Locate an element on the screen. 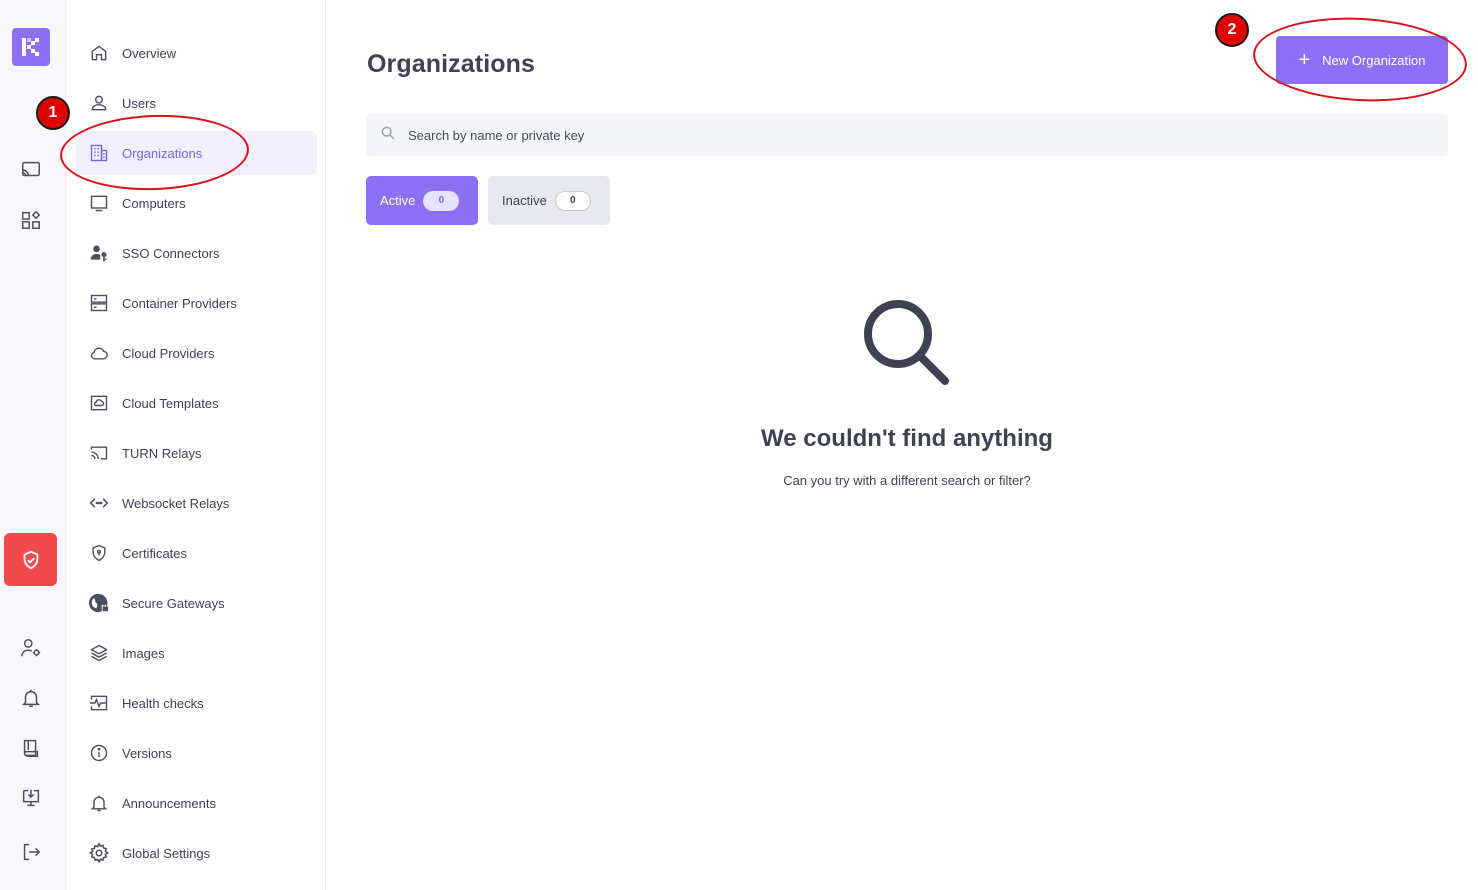 Image resolution: width=1478 pixels, height=890 pixels. logout-icon is located at coordinates (31, 852).